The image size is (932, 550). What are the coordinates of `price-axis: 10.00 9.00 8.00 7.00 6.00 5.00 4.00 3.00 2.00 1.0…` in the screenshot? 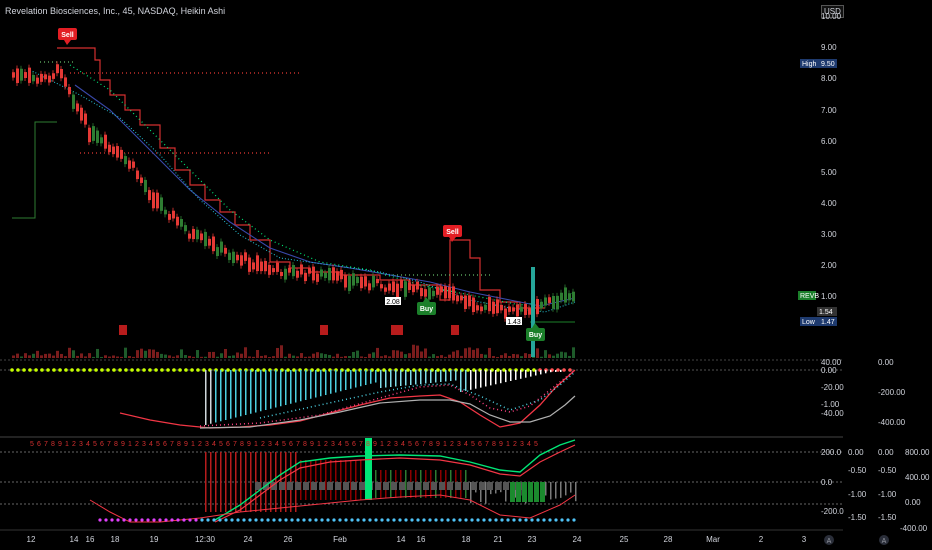 It's located at (831, 156).